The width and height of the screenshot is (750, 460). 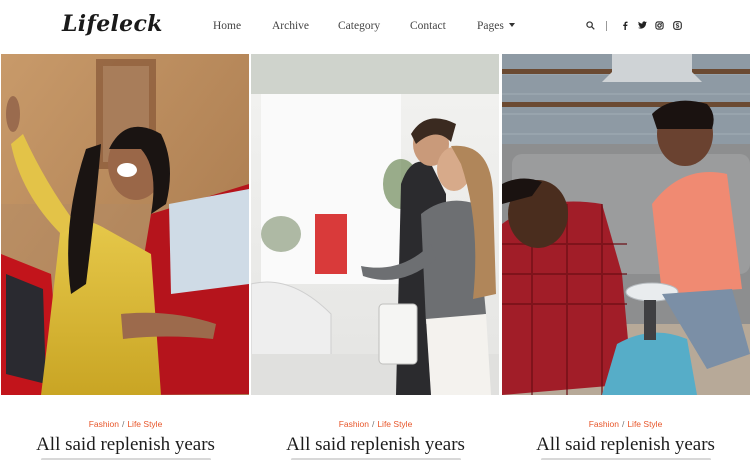 What do you see at coordinates (125, 445) in the screenshot?
I see `post-title-1: All said replenish years` at bounding box center [125, 445].